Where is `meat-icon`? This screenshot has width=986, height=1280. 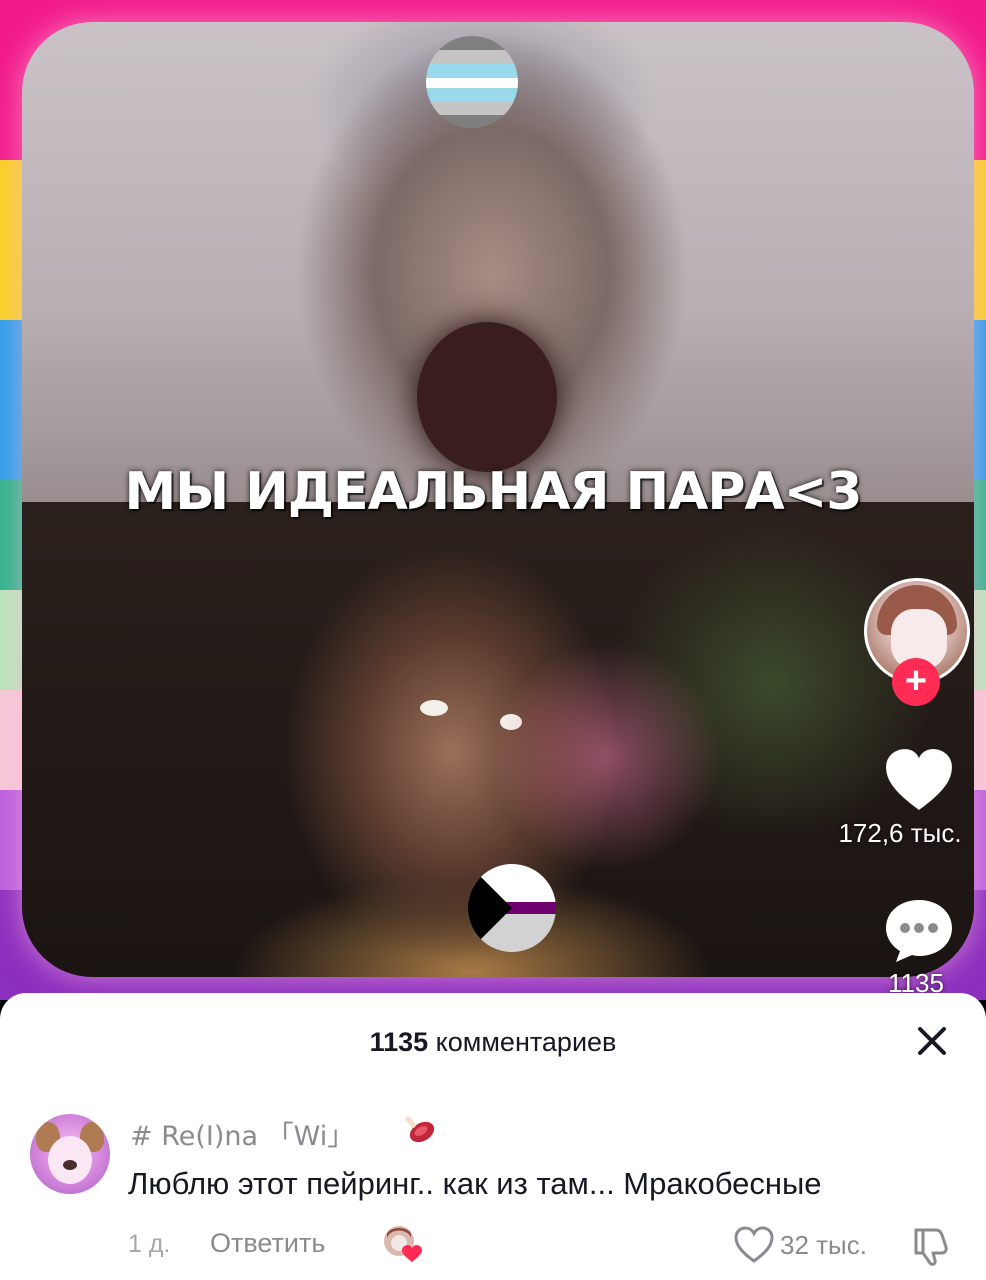 meat-icon is located at coordinates (420, 1129).